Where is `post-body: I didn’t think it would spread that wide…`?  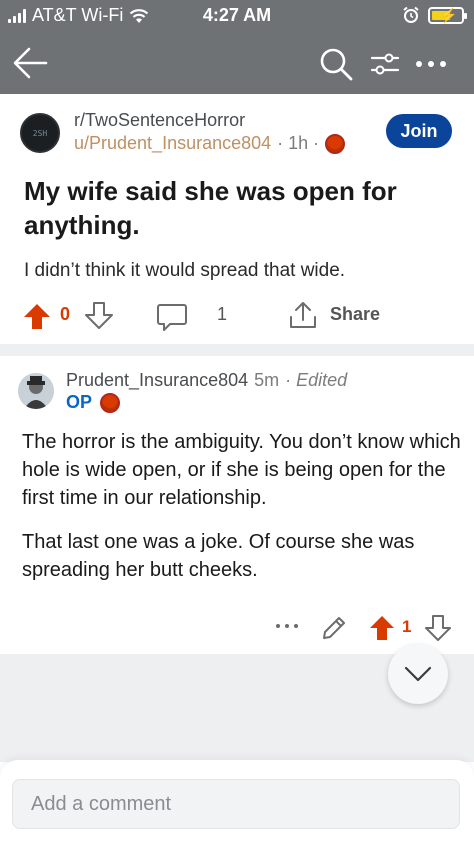
post-body: I didn’t think it would spread that wide… is located at coordinates (185, 270).